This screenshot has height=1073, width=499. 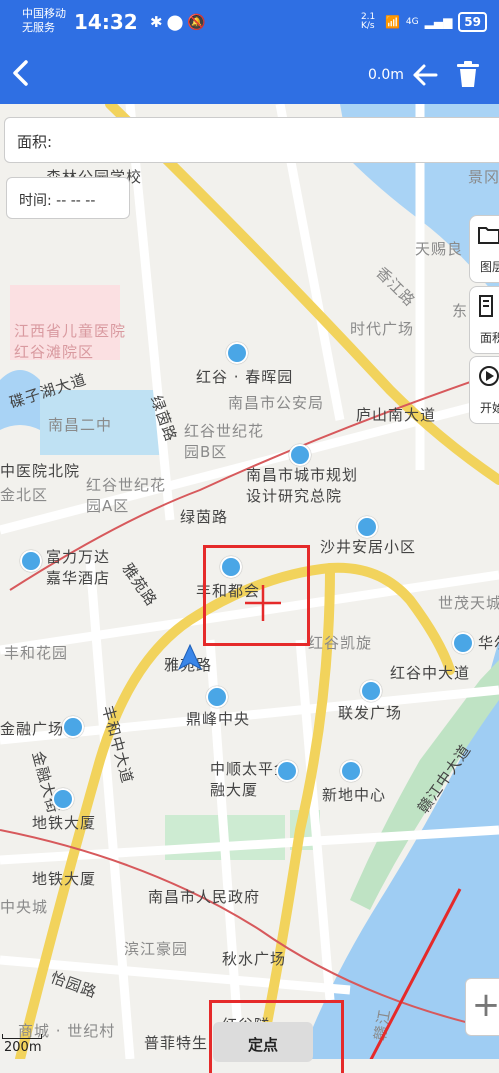 I want to click on layers-label: 图层, so click(x=489, y=267).